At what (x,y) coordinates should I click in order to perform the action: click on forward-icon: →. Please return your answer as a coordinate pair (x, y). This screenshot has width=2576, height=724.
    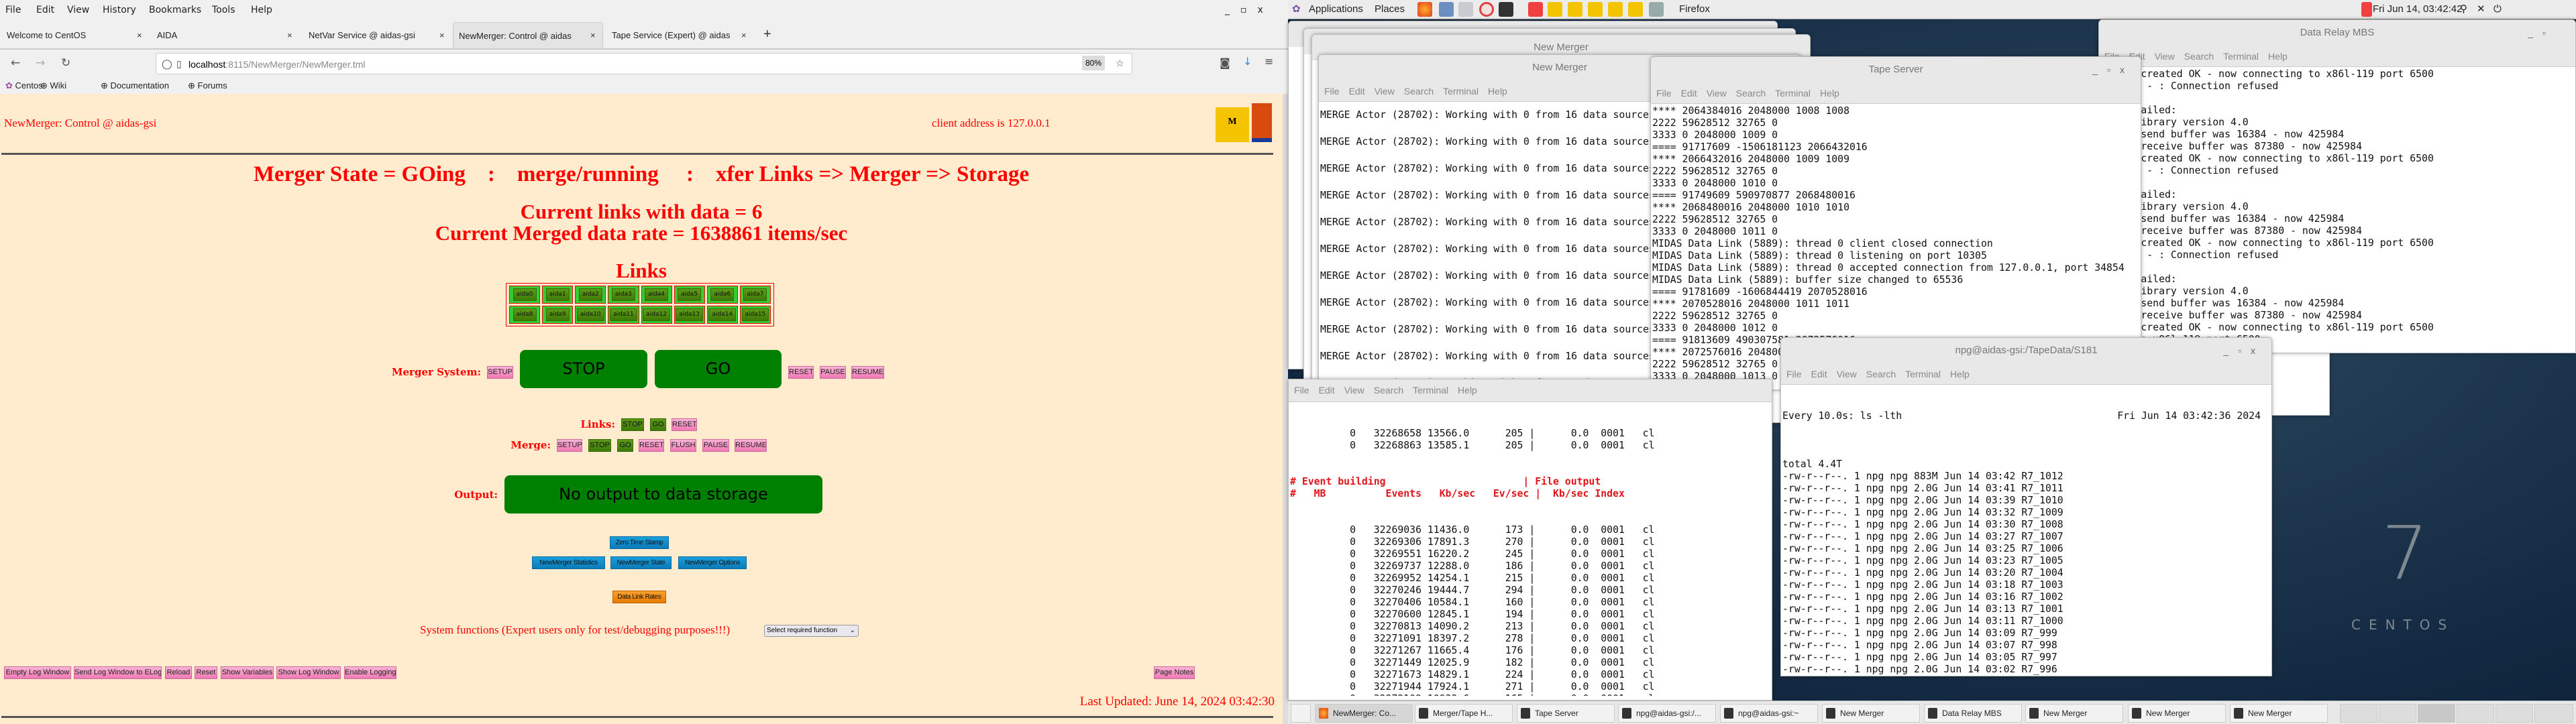
    Looking at the image, I should click on (40, 63).